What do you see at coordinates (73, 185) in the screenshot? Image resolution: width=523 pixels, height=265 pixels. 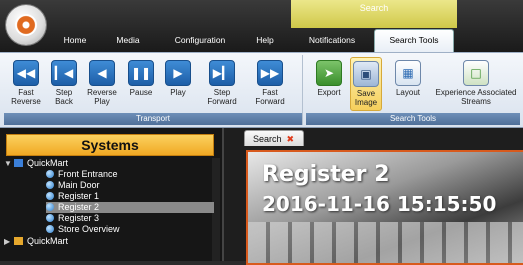 I see `tree-camera-main-door: Main Door` at bounding box center [73, 185].